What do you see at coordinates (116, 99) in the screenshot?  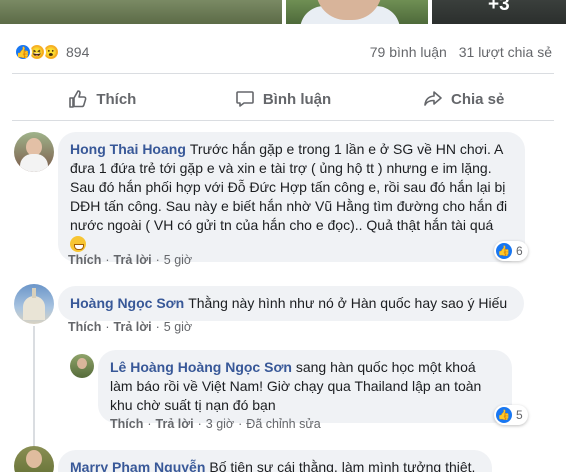 I see `like-button-label: Thích` at bounding box center [116, 99].